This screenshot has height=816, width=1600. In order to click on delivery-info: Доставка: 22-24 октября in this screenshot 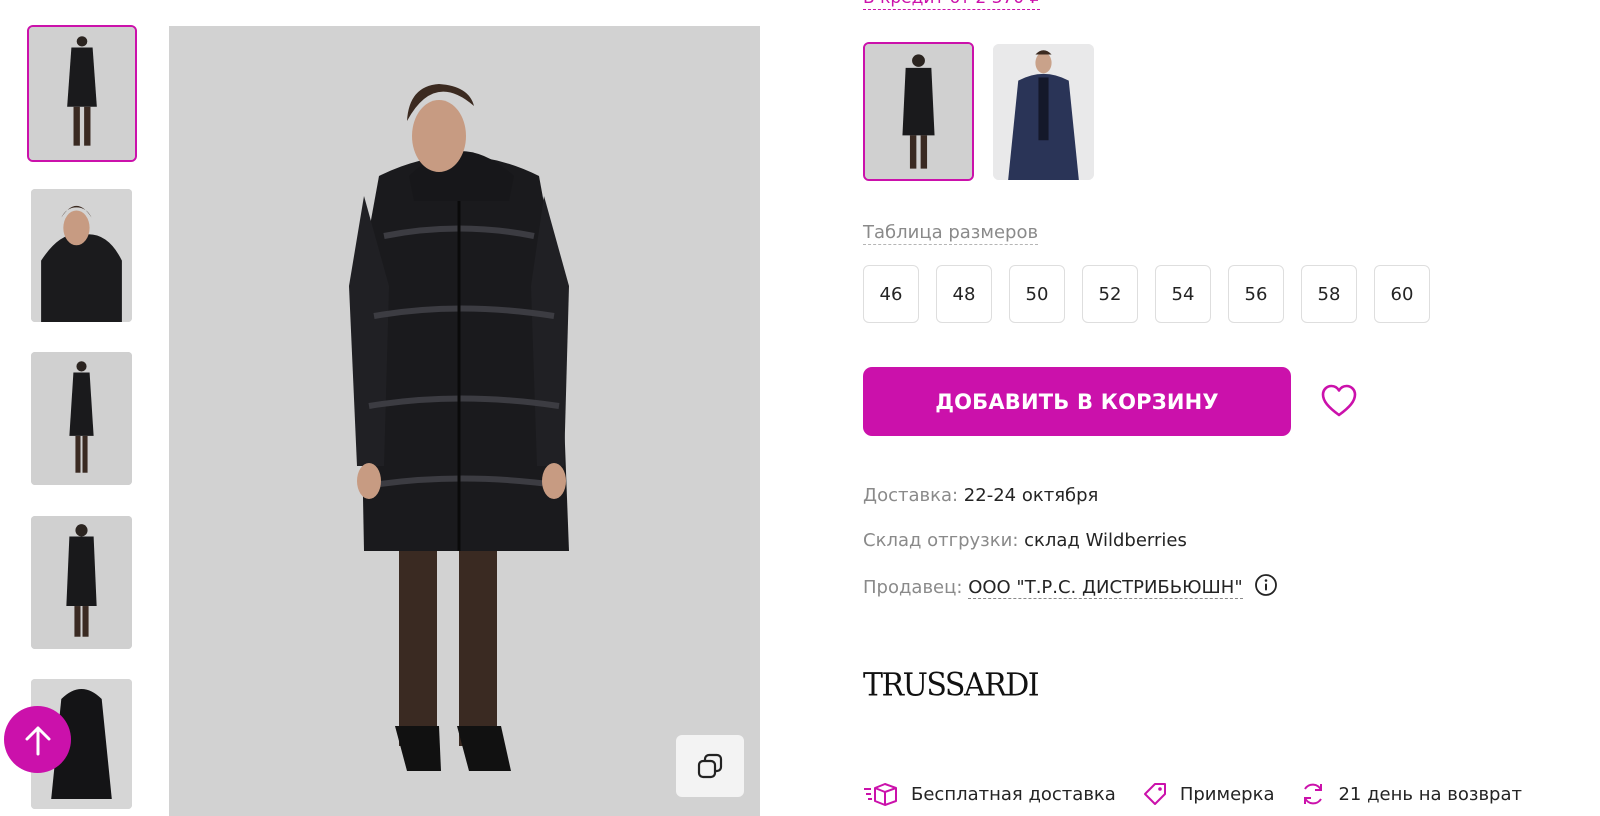, I will do `click(980, 496)`.